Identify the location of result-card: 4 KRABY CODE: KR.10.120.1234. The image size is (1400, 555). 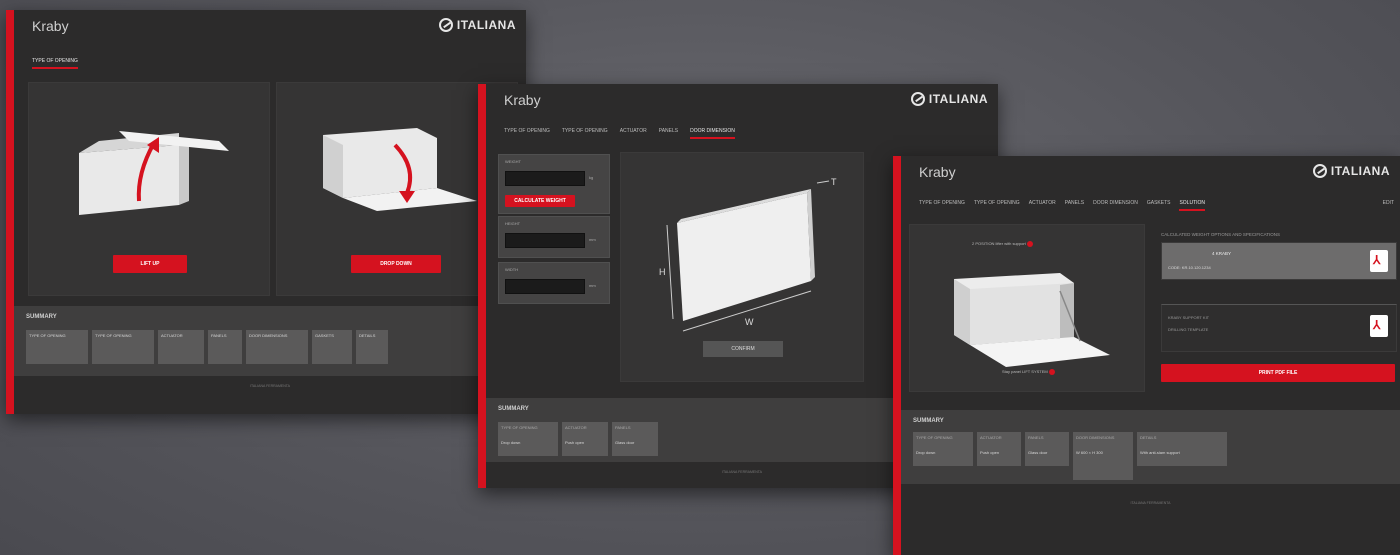
(1279, 261).